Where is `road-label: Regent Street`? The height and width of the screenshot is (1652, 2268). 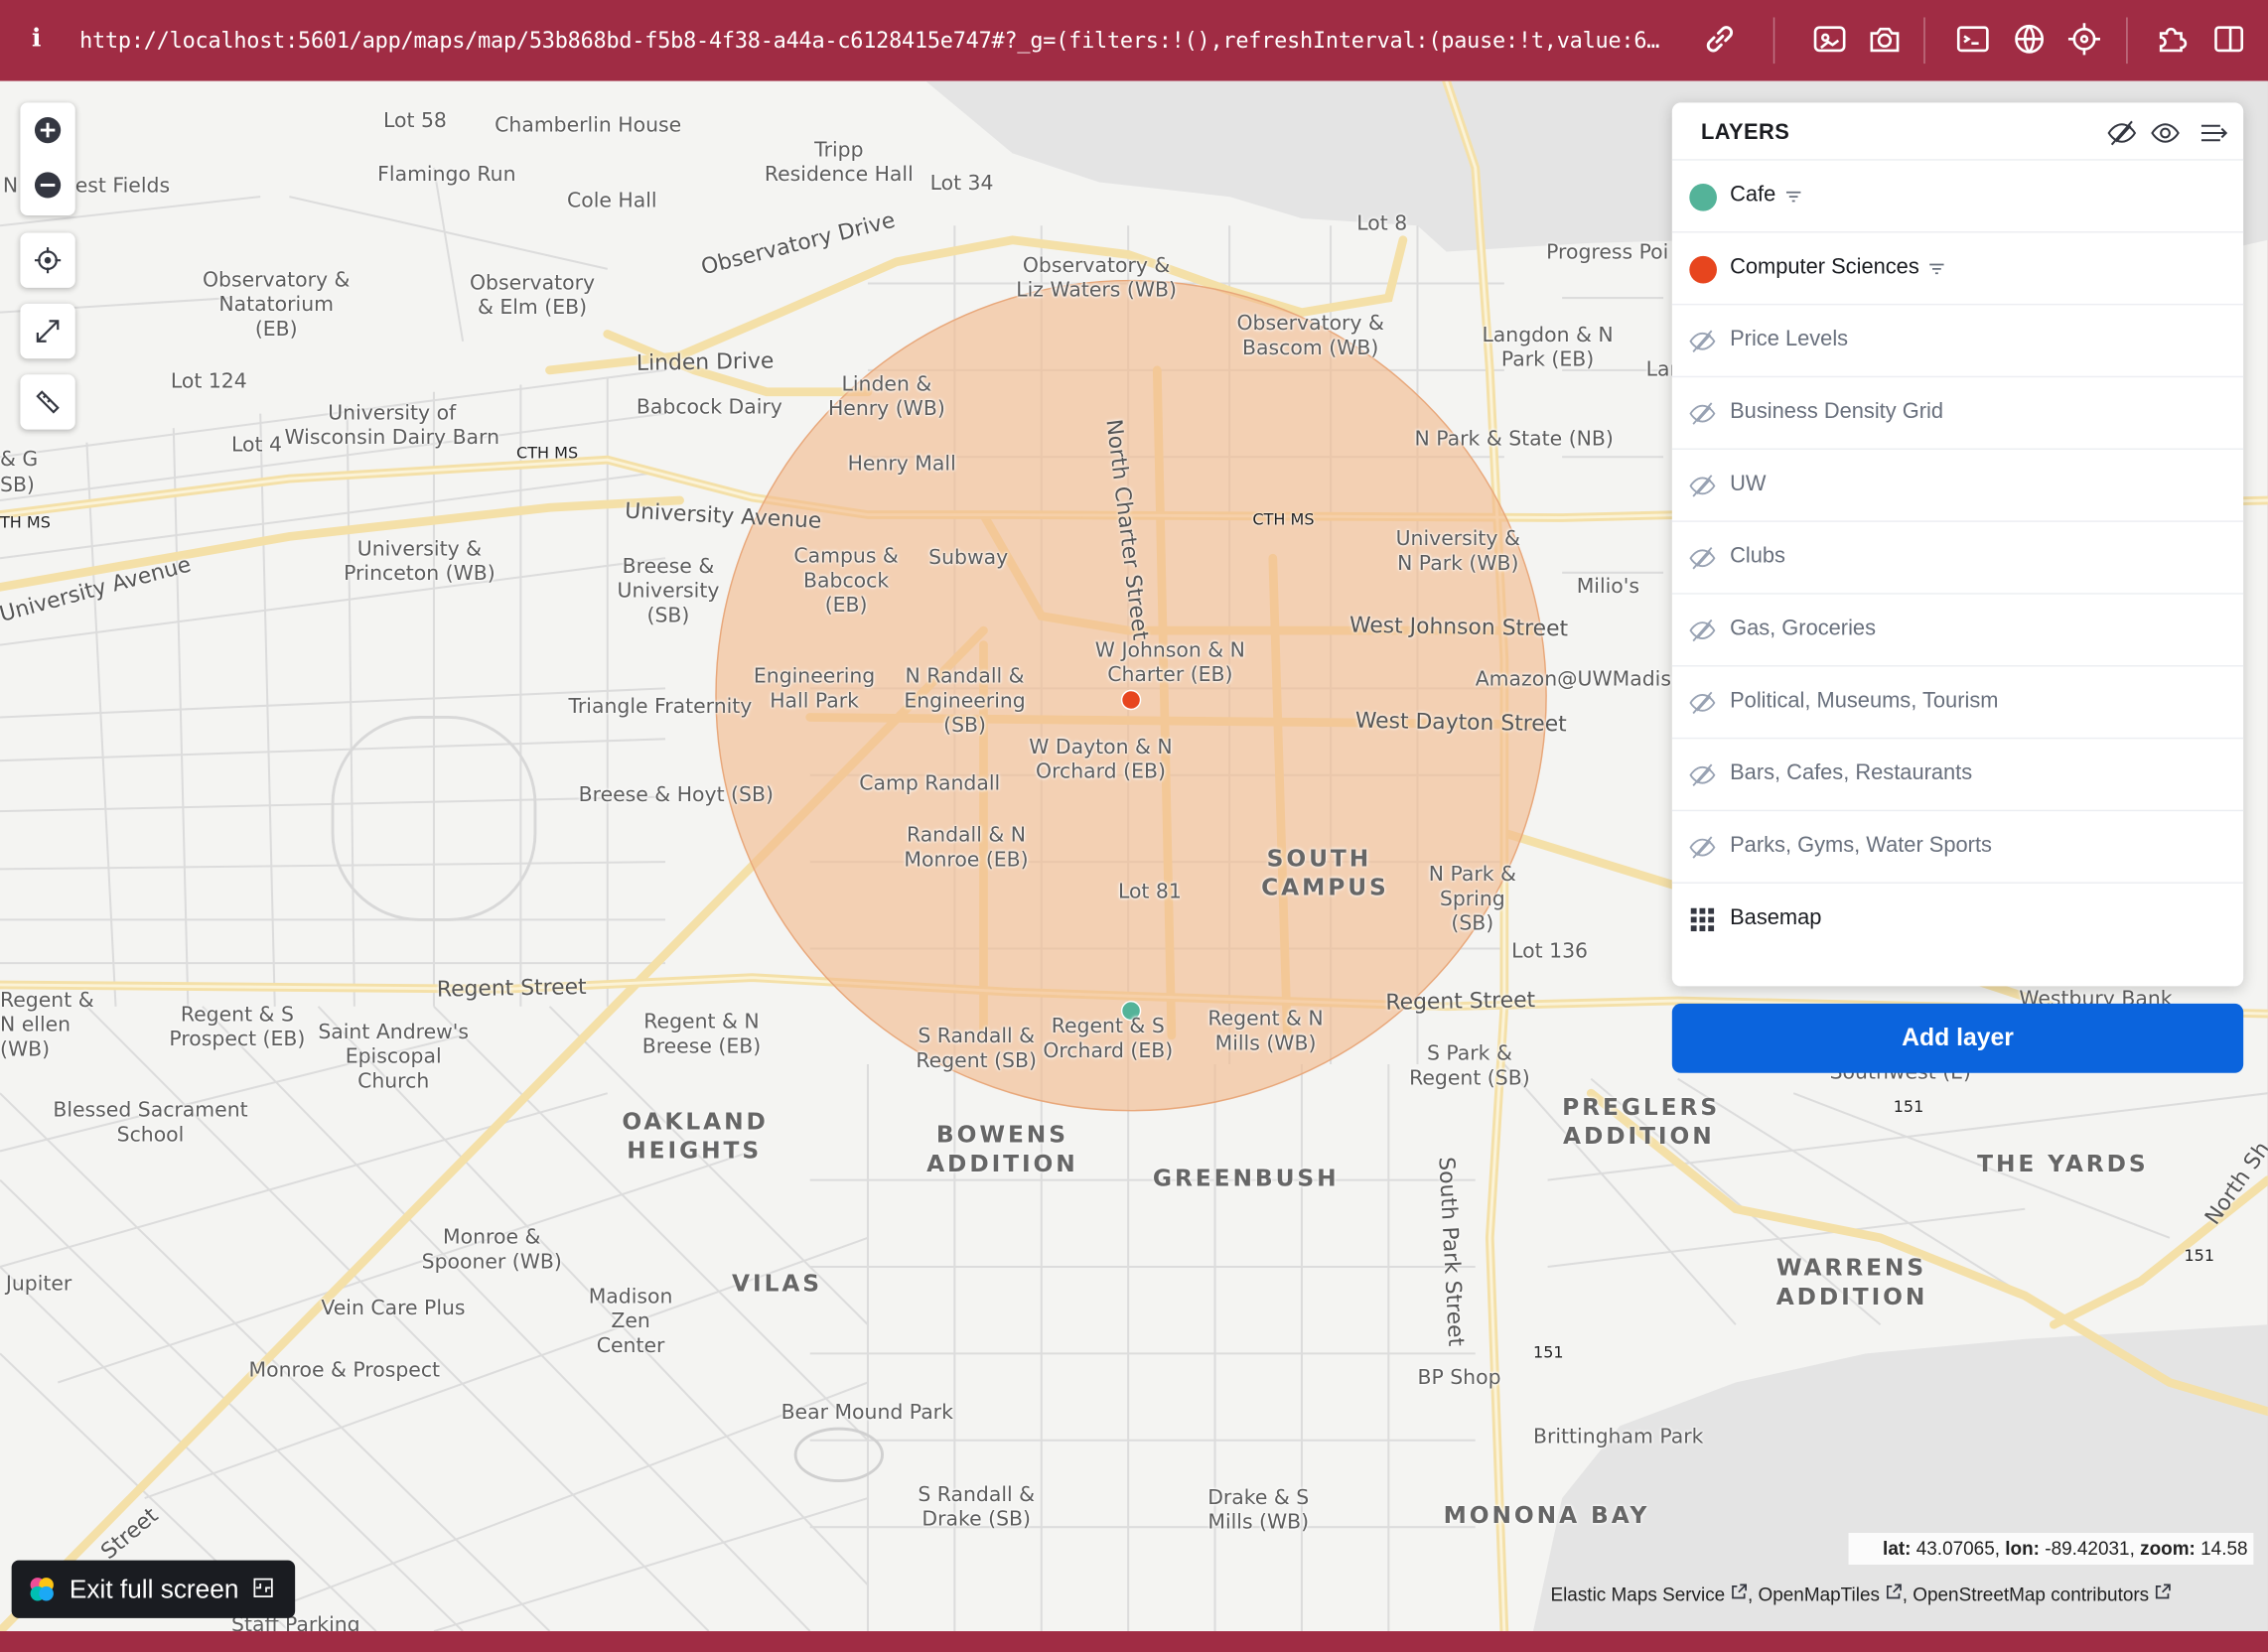
road-label: Regent Street is located at coordinates (1460, 1001).